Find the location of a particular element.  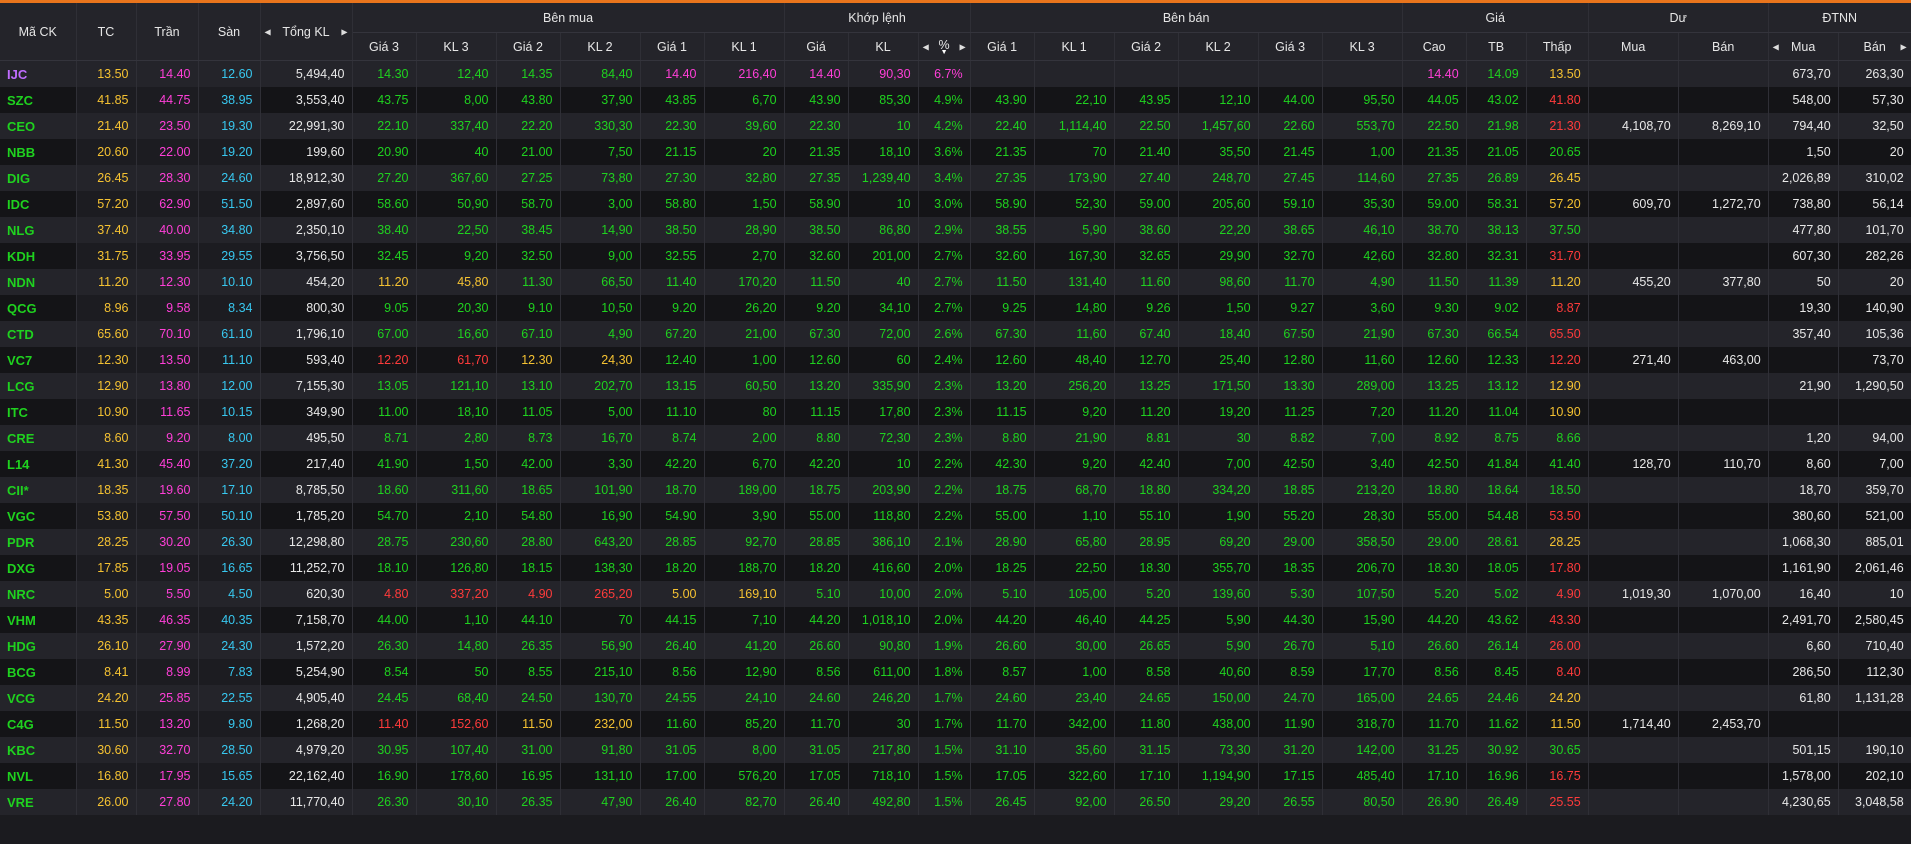

header-sell-price-1: Giá 1 is located at coordinates (1002, 46).